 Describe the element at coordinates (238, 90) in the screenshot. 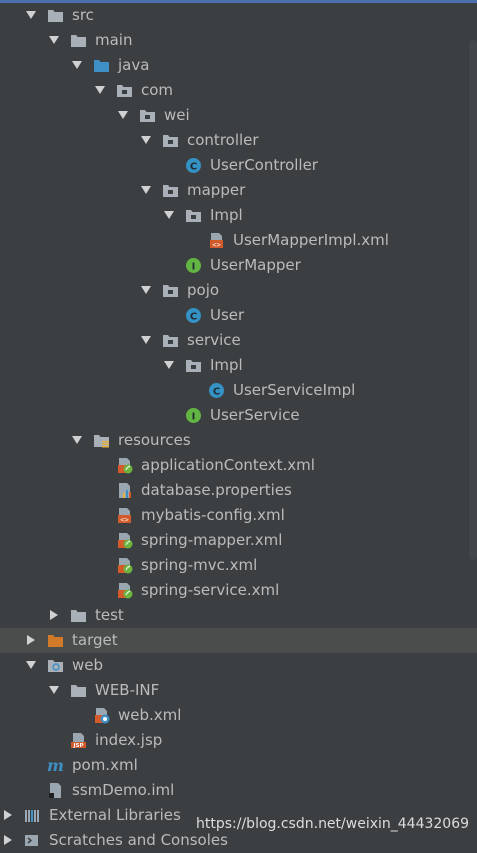

I see `tree-item-com: com` at that location.